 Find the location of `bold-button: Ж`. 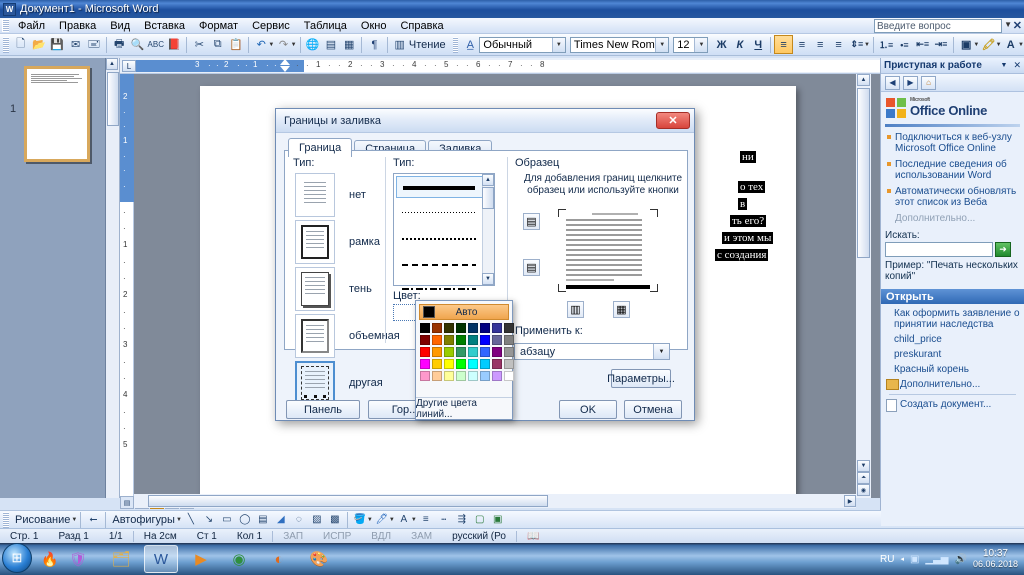

bold-button: Ж is located at coordinates (721, 44).